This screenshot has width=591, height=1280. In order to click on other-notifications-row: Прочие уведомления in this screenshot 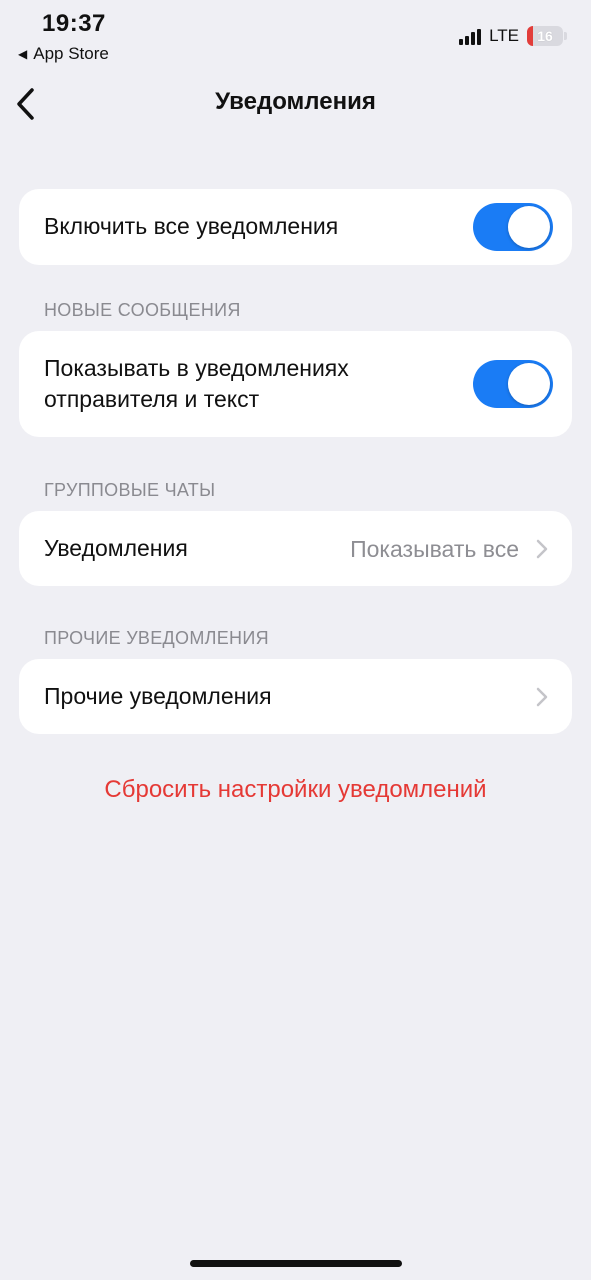, I will do `click(295, 696)`.